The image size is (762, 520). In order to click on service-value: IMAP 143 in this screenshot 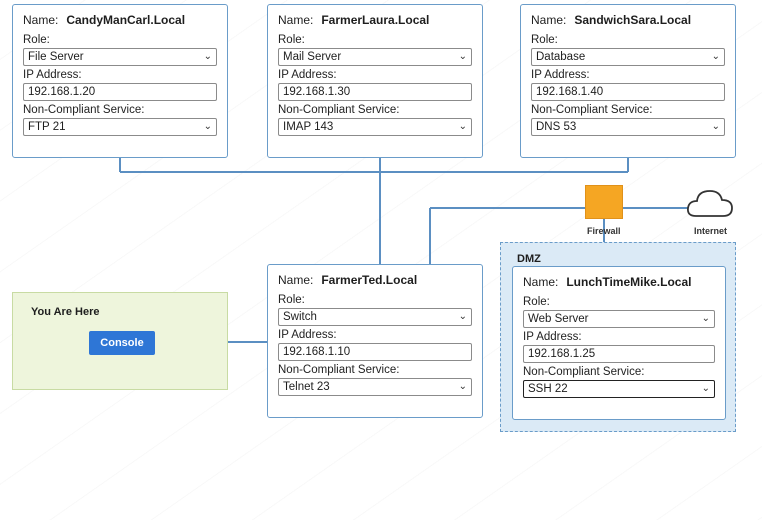, I will do `click(308, 127)`.